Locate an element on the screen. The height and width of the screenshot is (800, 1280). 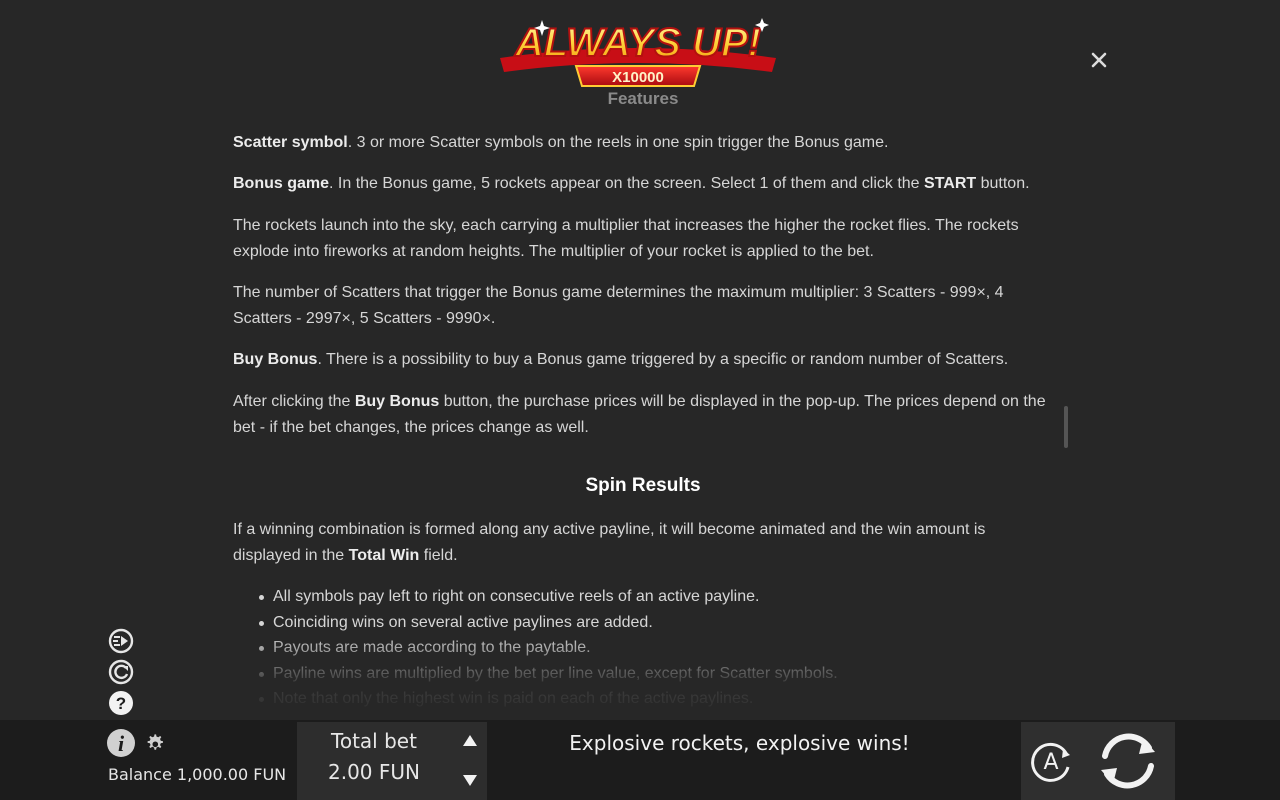
promo-message: Explosive rockets, explosive wins! is located at coordinates (739, 743).